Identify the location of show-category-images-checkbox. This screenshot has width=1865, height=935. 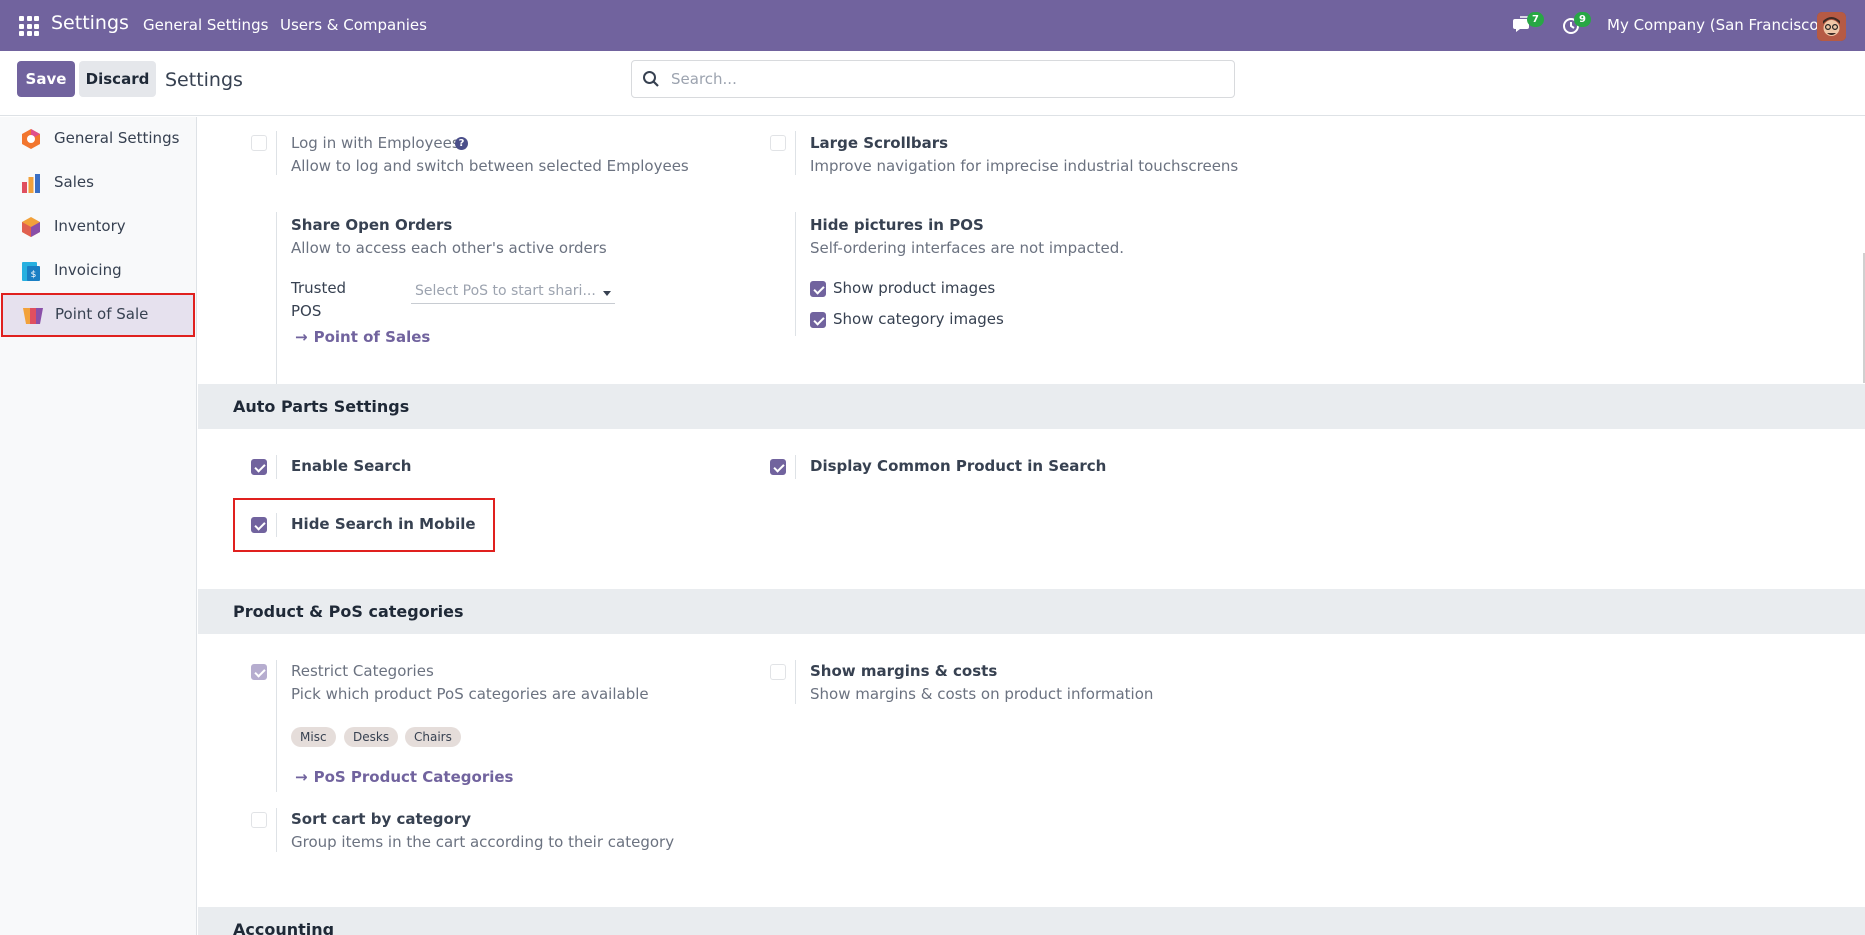
(818, 320).